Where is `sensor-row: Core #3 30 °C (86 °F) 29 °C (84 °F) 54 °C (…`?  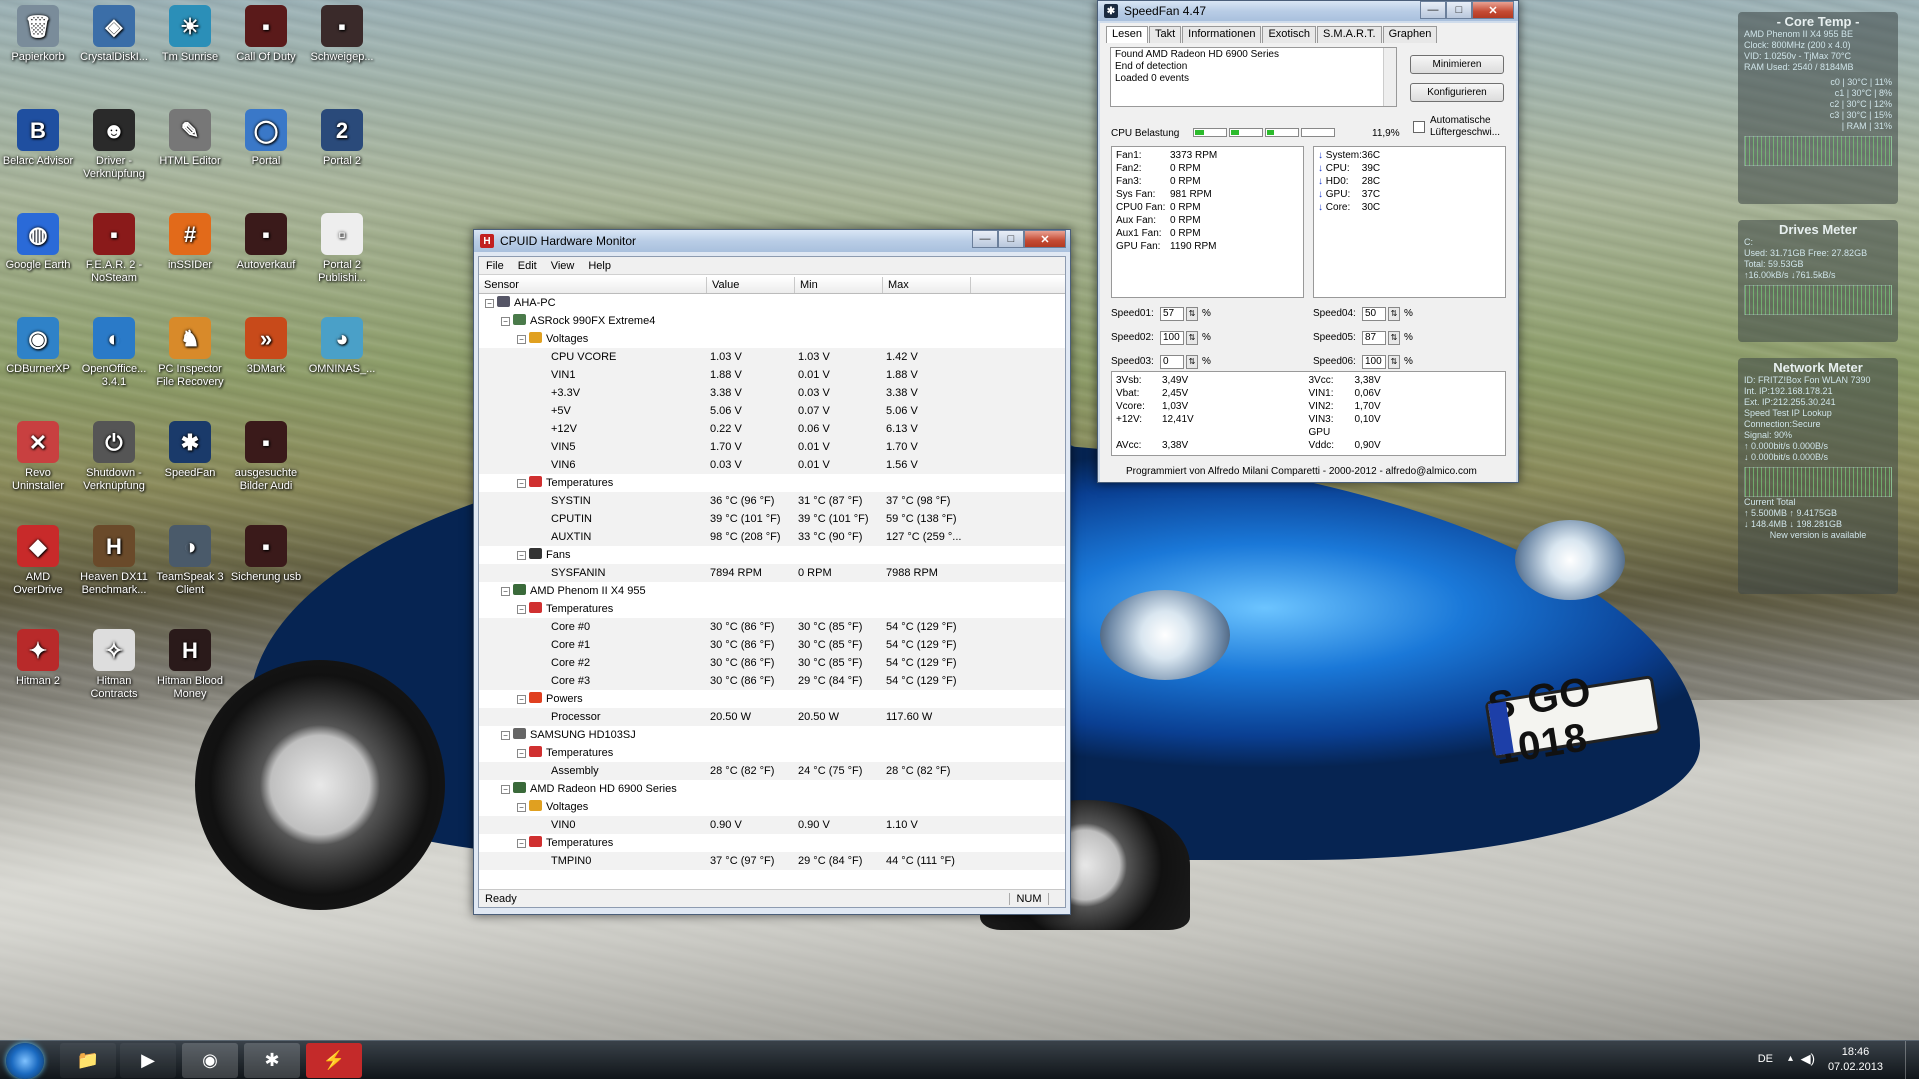 sensor-row: Core #3 30 °C (86 °F) 29 °C (84 °F) 54 °C (… is located at coordinates (772, 681).